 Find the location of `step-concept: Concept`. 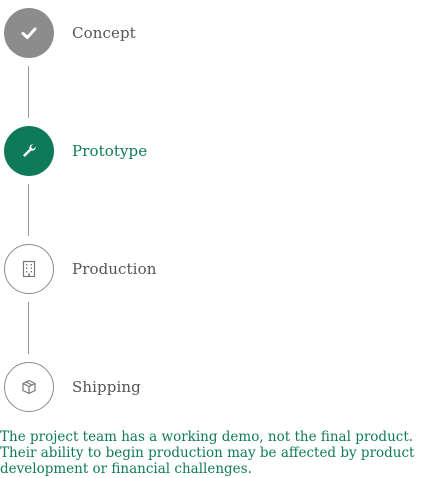

step-concept: Concept is located at coordinates (70, 33).